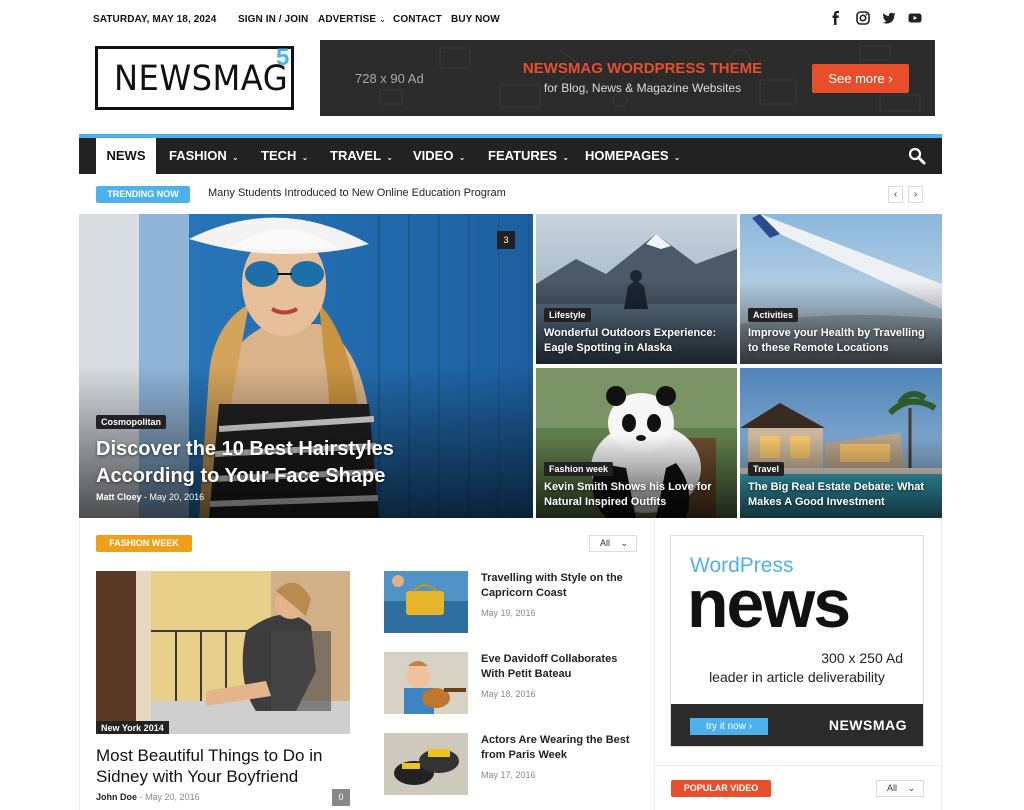 Image resolution: width=1024 pixels, height=810 pixels. Describe the element at coordinates (567, 315) in the screenshot. I see `category-label: Lifestyle` at that location.